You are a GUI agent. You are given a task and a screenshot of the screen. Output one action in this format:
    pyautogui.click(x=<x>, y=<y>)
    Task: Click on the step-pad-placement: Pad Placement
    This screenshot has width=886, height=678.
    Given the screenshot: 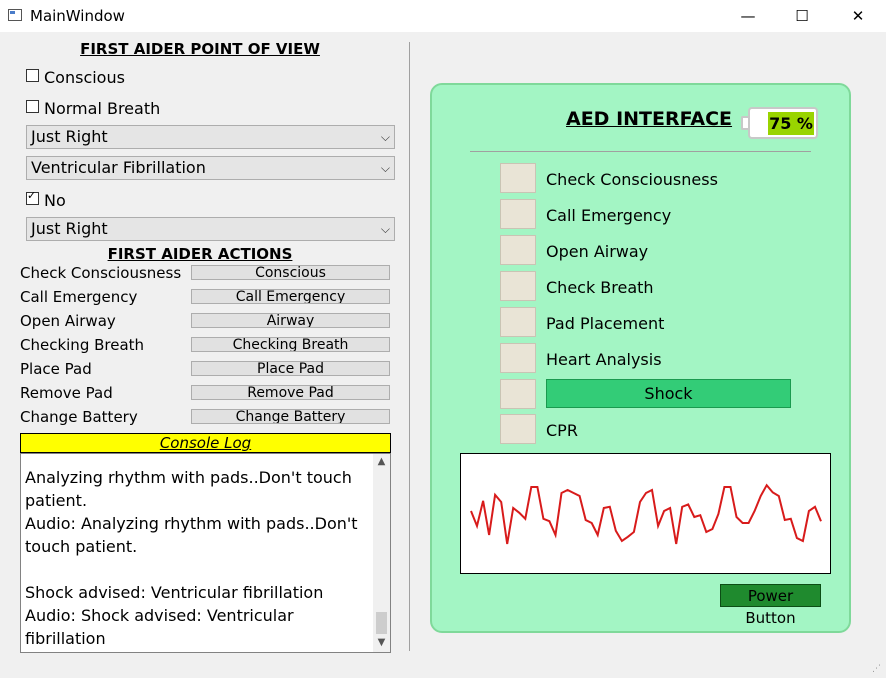 What is the action you would take?
    pyautogui.click(x=605, y=323)
    